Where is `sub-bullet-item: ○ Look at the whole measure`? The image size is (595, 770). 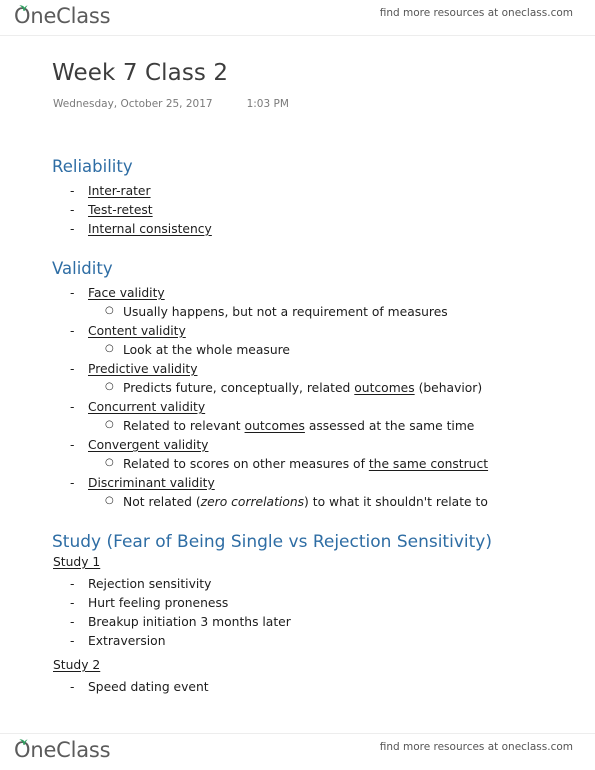 sub-bullet-item: ○ Look at the whole measure is located at coordinates (197, 350).